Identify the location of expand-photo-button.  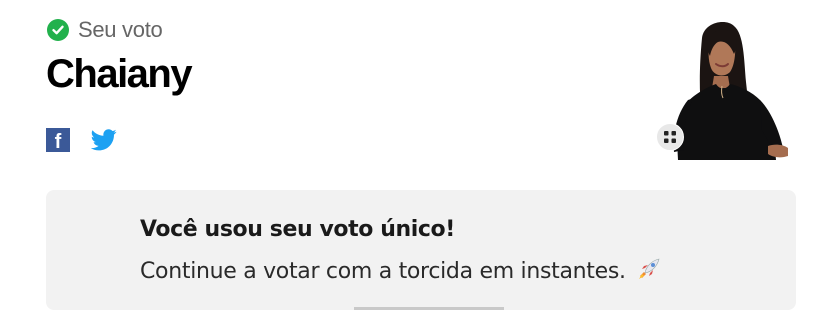
(670, 137).